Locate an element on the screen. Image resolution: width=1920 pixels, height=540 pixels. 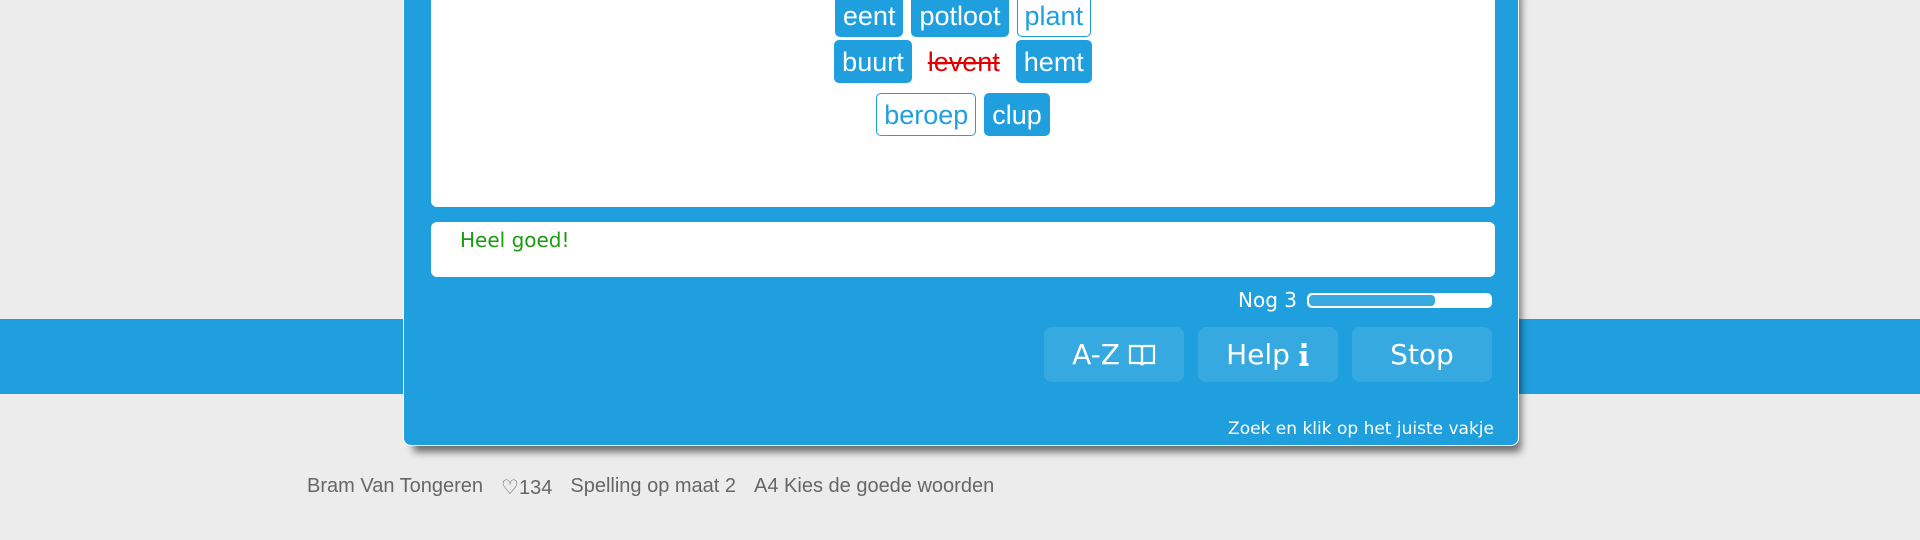
footer-exercise: A4 Kies de goede woorden is located at coordinates (874, 487).